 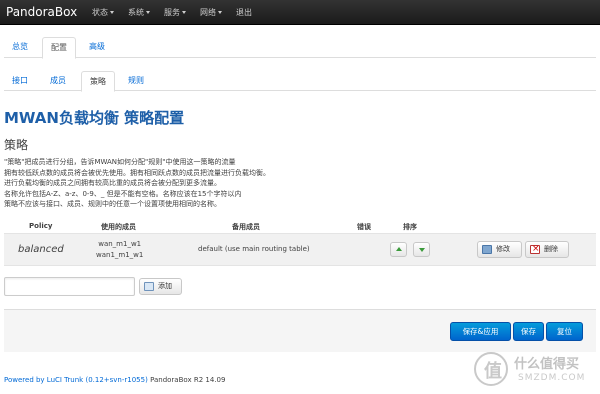 I want to click on policy-name: balanced, so click(x=41, y=249).